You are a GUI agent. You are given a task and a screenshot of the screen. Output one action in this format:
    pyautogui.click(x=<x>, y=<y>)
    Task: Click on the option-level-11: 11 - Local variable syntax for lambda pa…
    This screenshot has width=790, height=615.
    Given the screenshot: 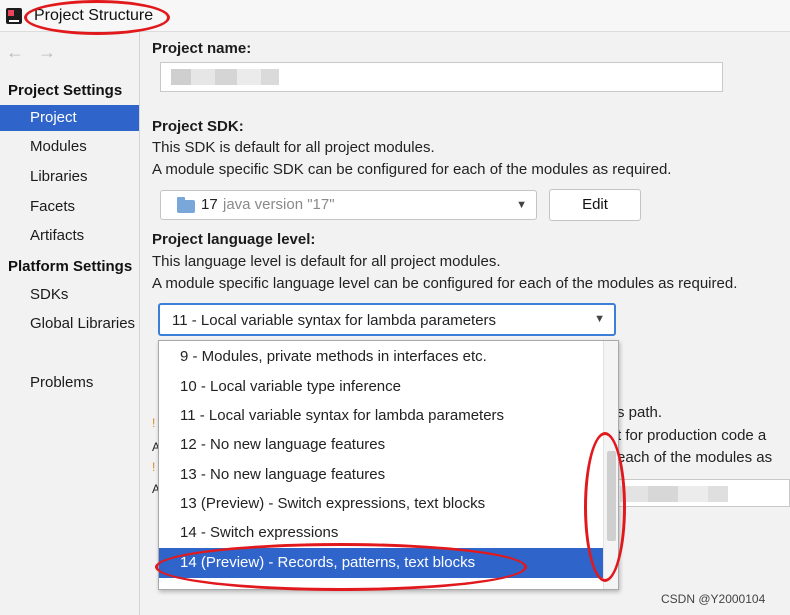 What is the action you would take?
    pyautogui.click(x=381, y=416)
    